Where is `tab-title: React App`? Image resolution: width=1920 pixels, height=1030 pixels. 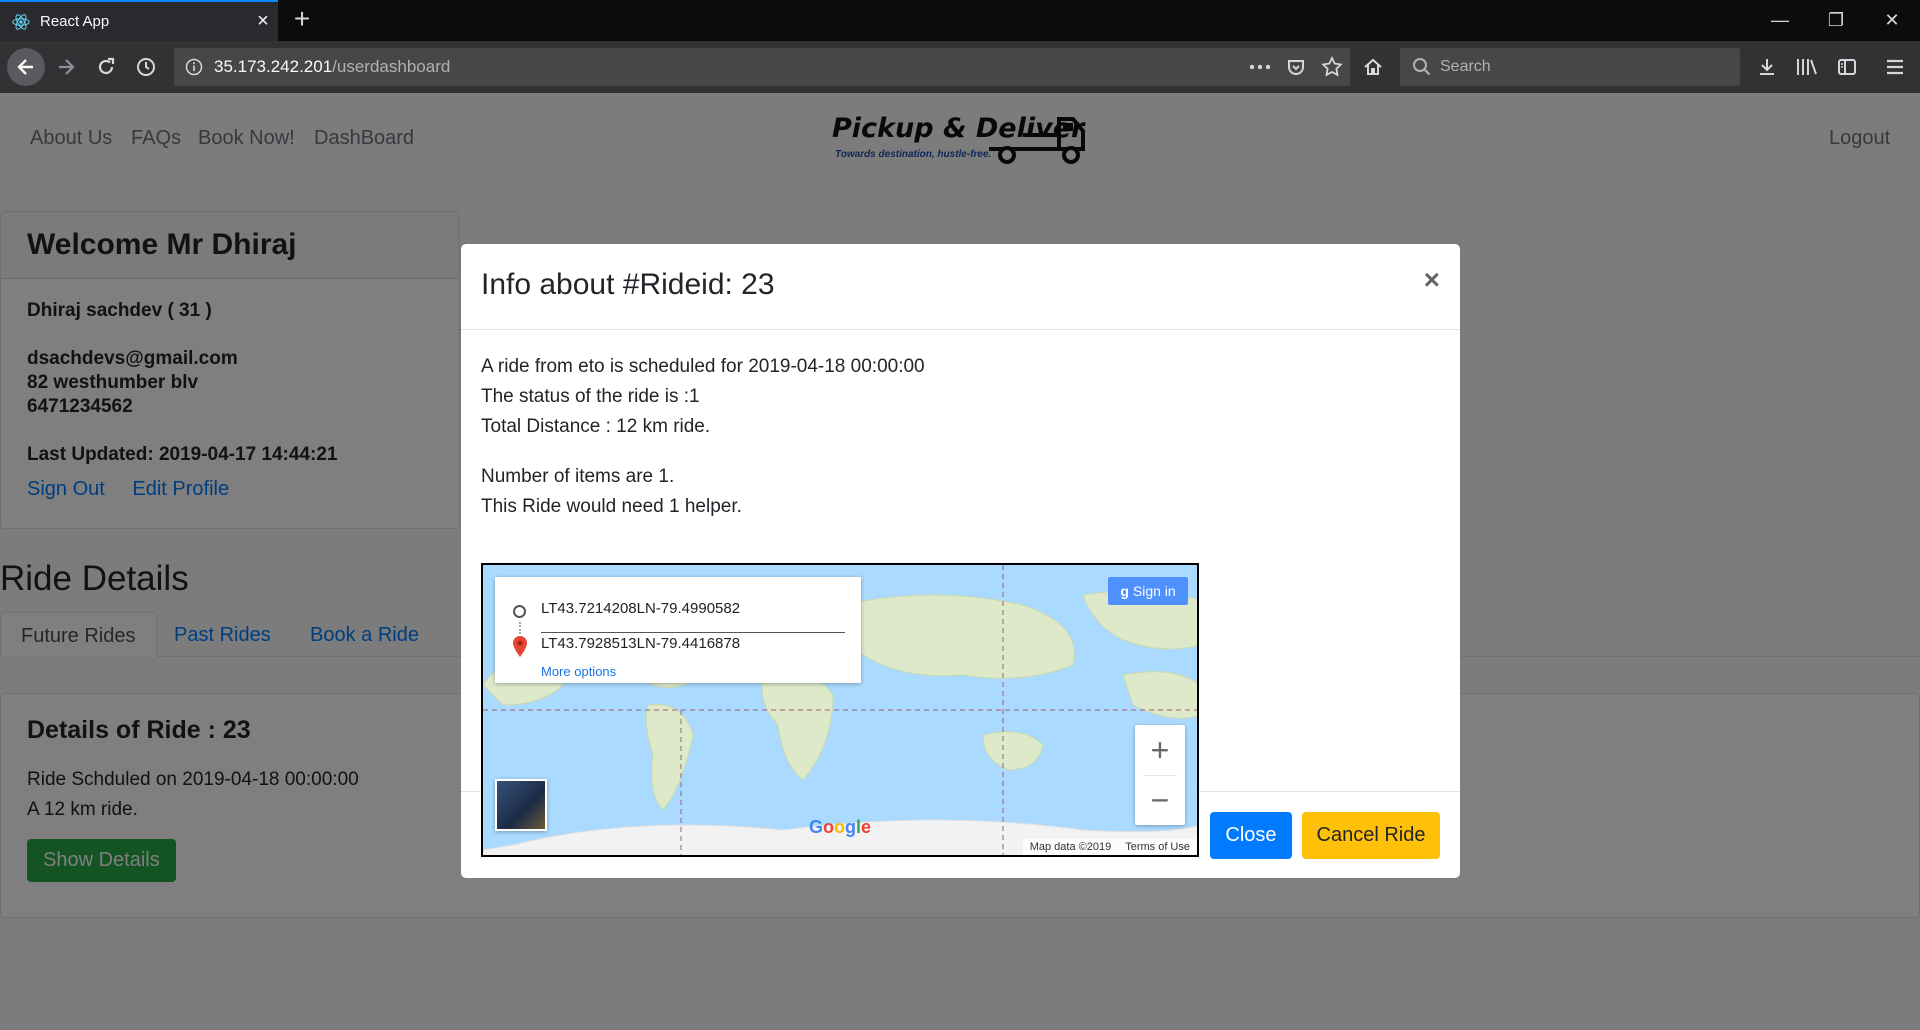 tab-title: React App is located at coordinates (75, 21).